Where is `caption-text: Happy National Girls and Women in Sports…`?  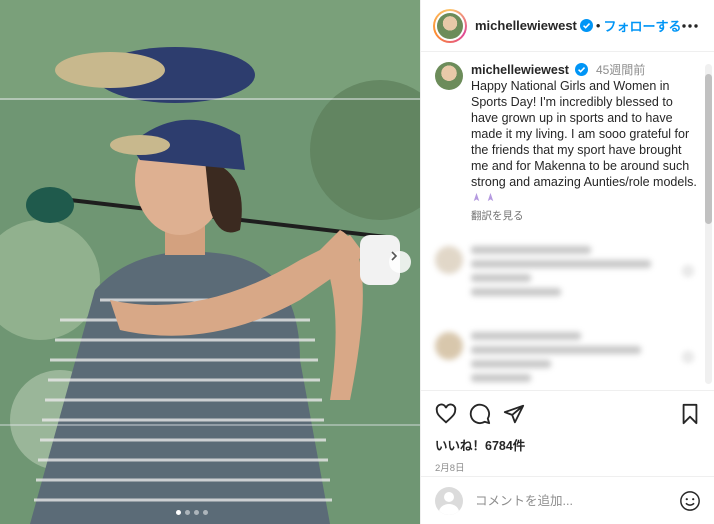
caption-text: Happy National Girls and Women in Sports… is located at coordinates (584, 134).